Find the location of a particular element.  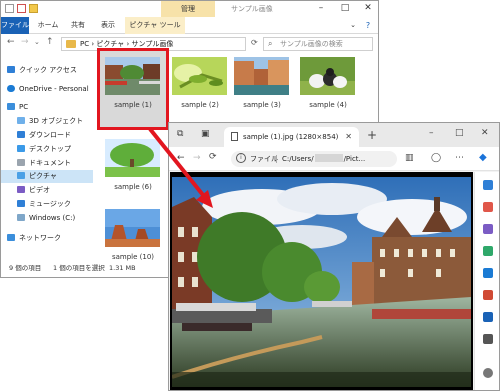

browser-tab: sample (1).jpg (1280×854) ✕ is located at coordinates (291, 137).